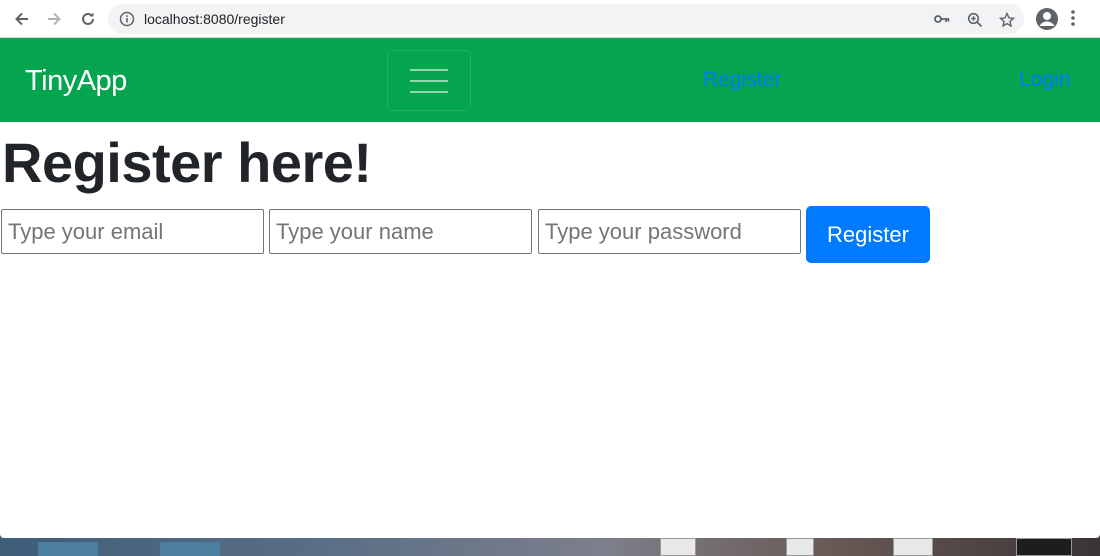  I want to click on key-icon, so click(942, 21).